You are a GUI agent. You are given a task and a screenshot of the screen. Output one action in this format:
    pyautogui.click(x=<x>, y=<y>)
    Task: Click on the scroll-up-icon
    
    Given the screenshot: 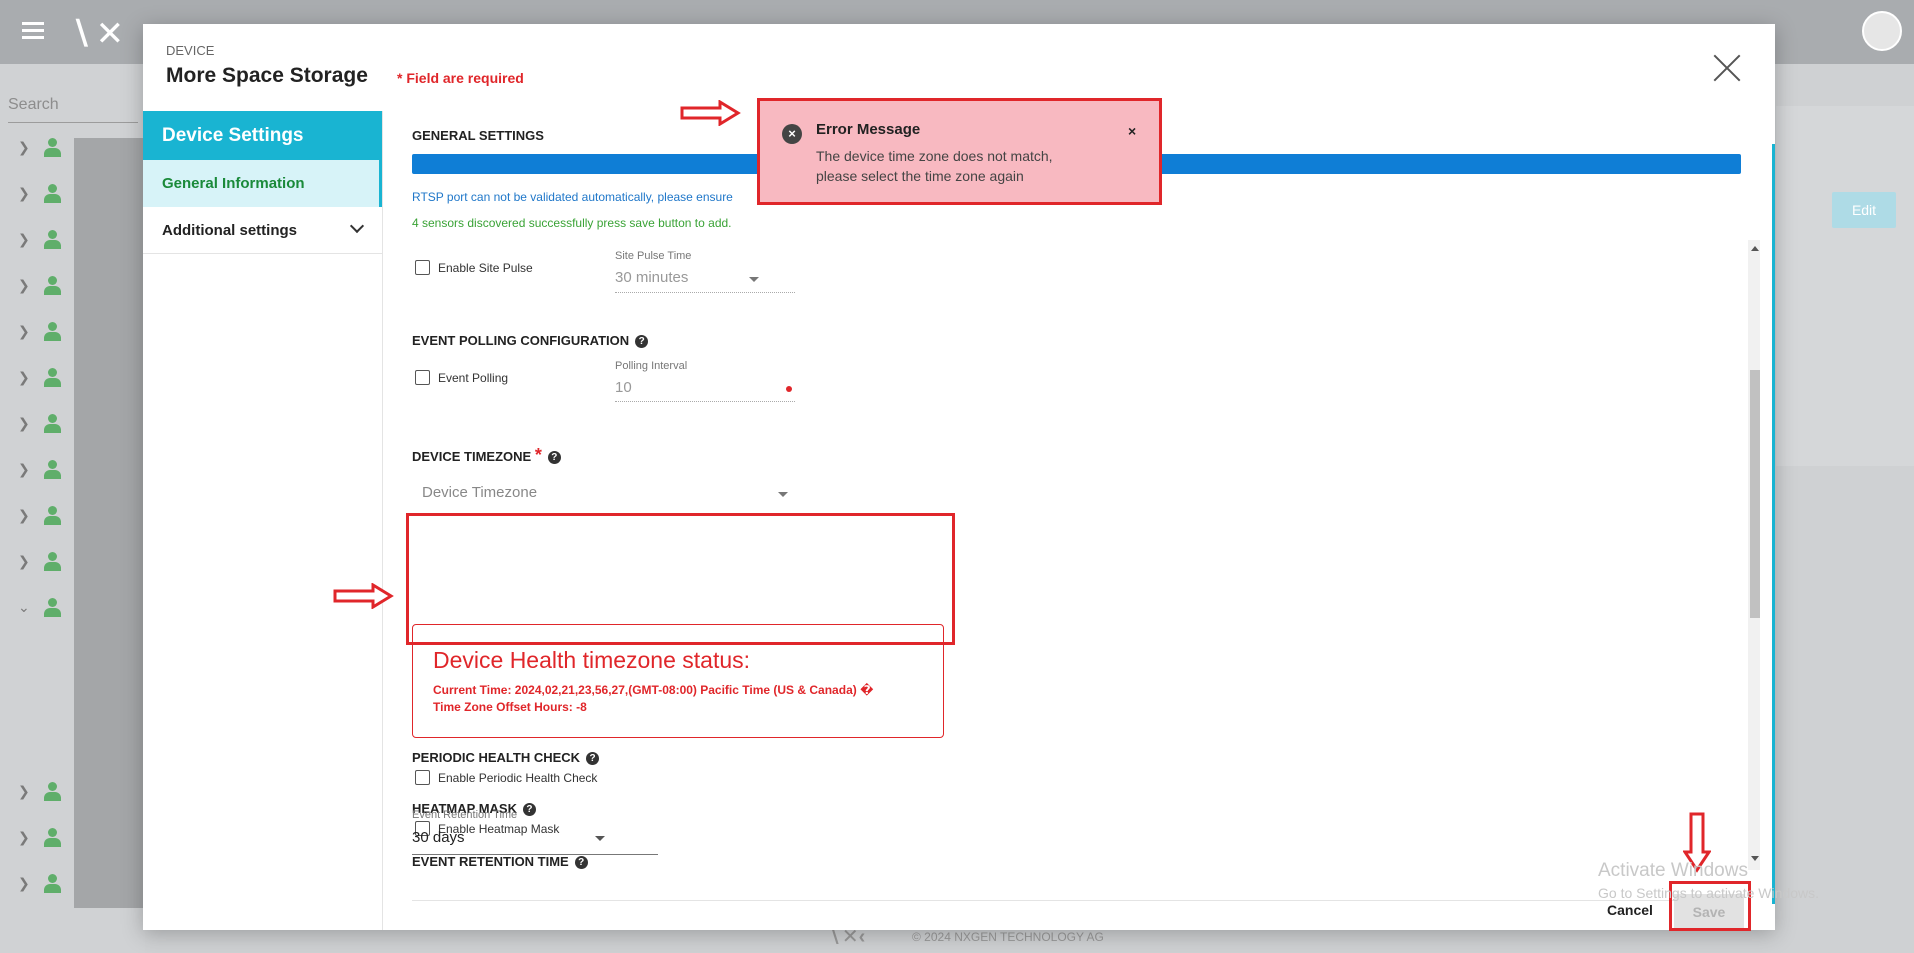 What is the action you would take?
    pyautogui.click(x=1755, y=248)
    